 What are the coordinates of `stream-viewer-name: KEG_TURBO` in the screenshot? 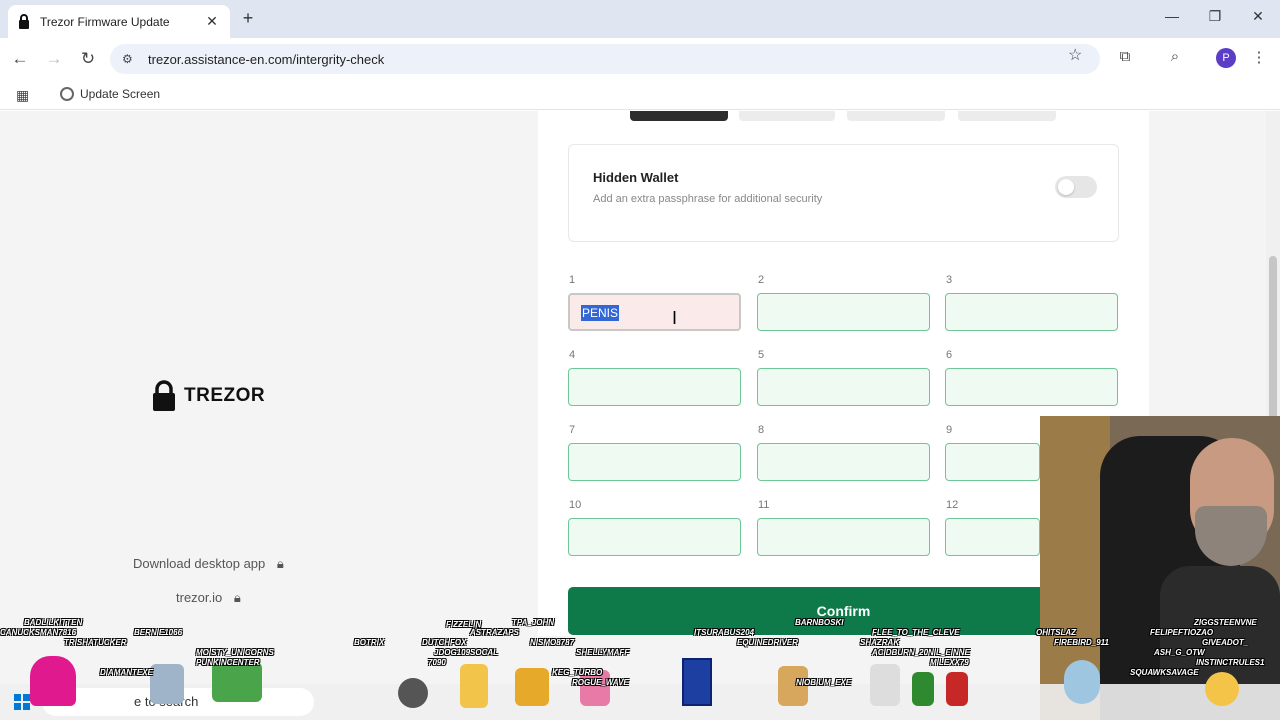 It's located at (577, 672).